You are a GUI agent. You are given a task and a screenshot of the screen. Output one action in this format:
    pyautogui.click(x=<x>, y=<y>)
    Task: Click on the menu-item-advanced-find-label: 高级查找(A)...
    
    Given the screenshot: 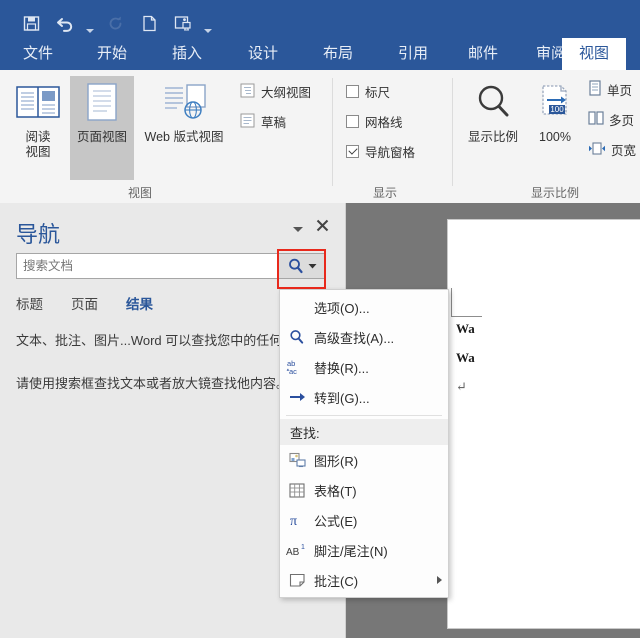 What is the action you would take?
    pyautogui.click(x=354, y=338)
    